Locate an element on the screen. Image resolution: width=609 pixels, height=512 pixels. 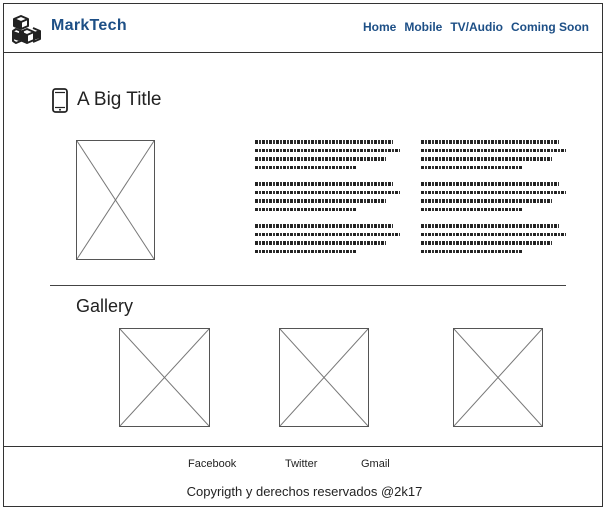
section-divider is located at coordinates (308, 285).